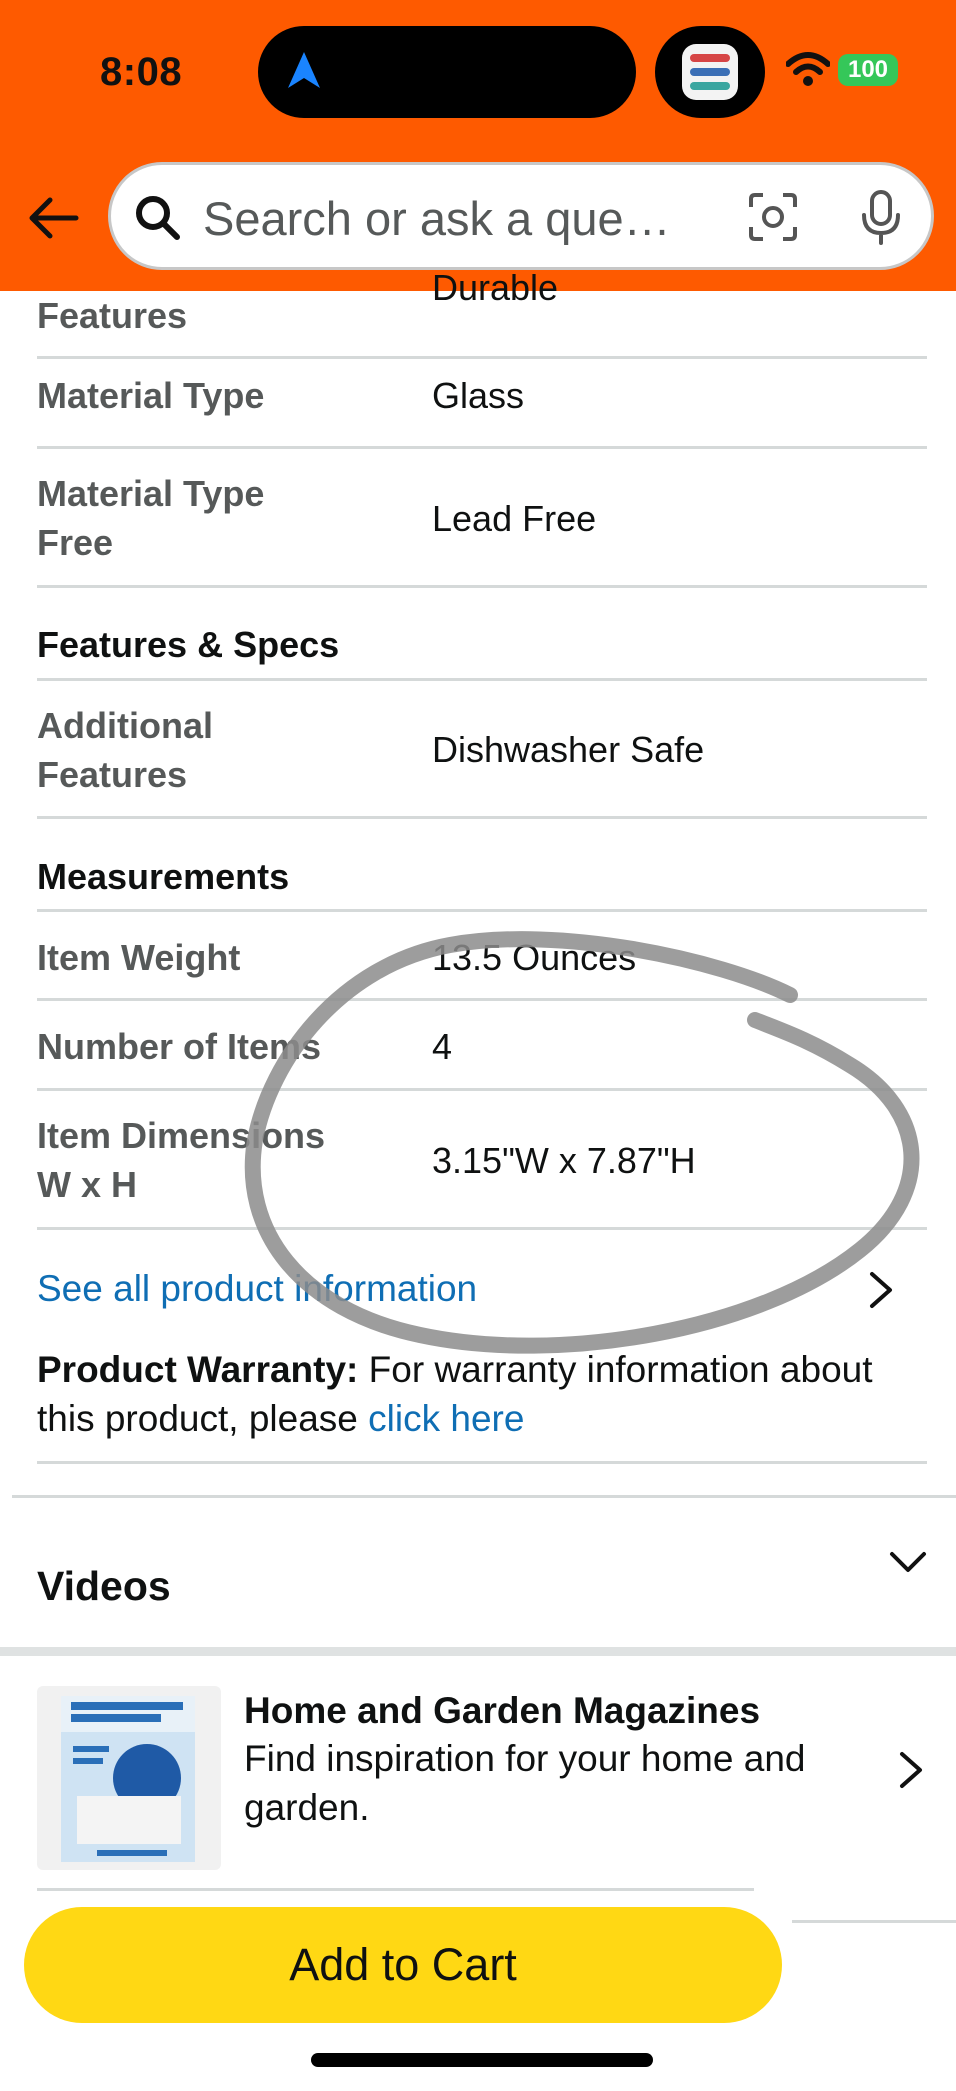 The width and height of the screenshot is (956, 2091). Describe the element at coordinates (908, 1562) in the screenshot. I see `chevron-down-icon` at that location.